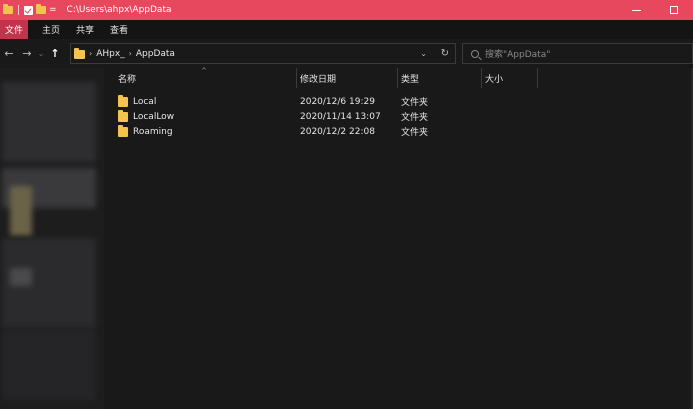  What do you see at coordinates (145, 101) in the screenshot?
I see `file-name: Local` at bounding box center [145, 101].